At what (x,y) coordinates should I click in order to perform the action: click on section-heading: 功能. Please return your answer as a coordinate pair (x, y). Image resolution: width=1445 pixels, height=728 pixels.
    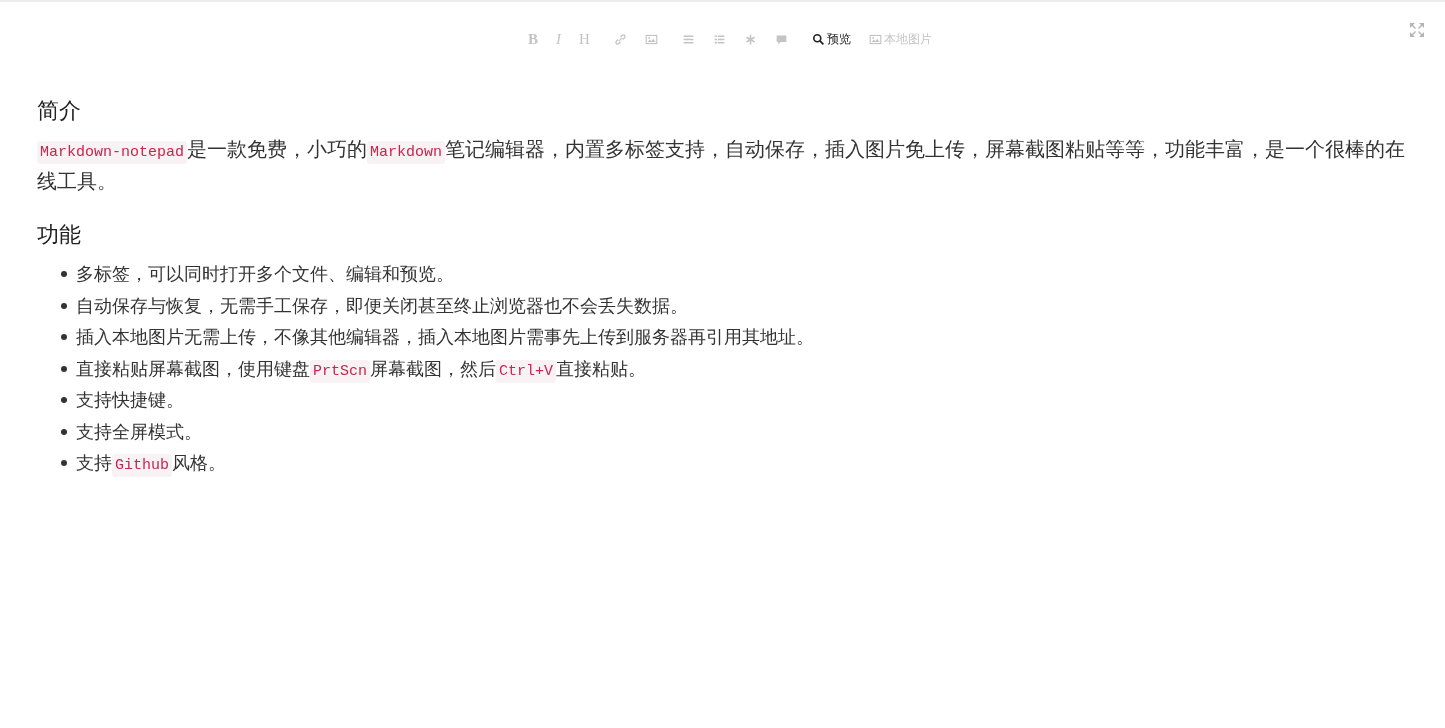
    Looking at the image, I should click on (59, 235).